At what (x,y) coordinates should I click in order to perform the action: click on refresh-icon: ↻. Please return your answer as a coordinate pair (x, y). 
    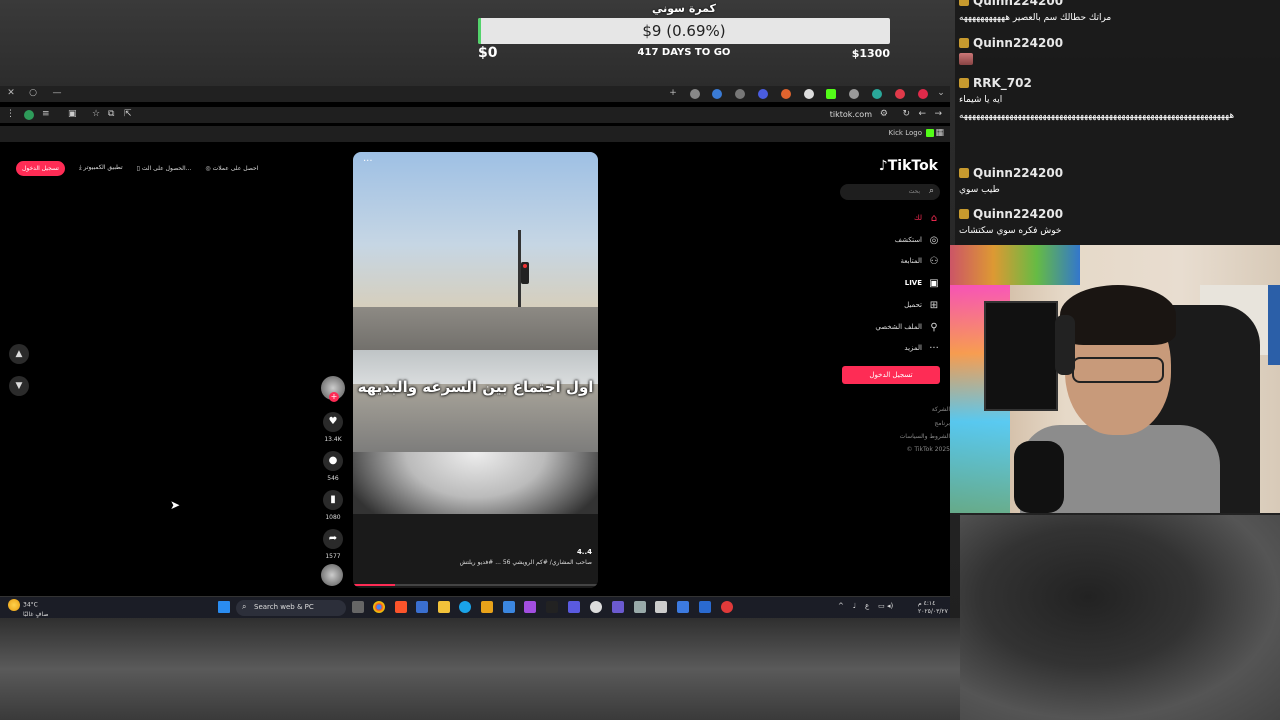
    Looking at the image, I should click on (906, 114).